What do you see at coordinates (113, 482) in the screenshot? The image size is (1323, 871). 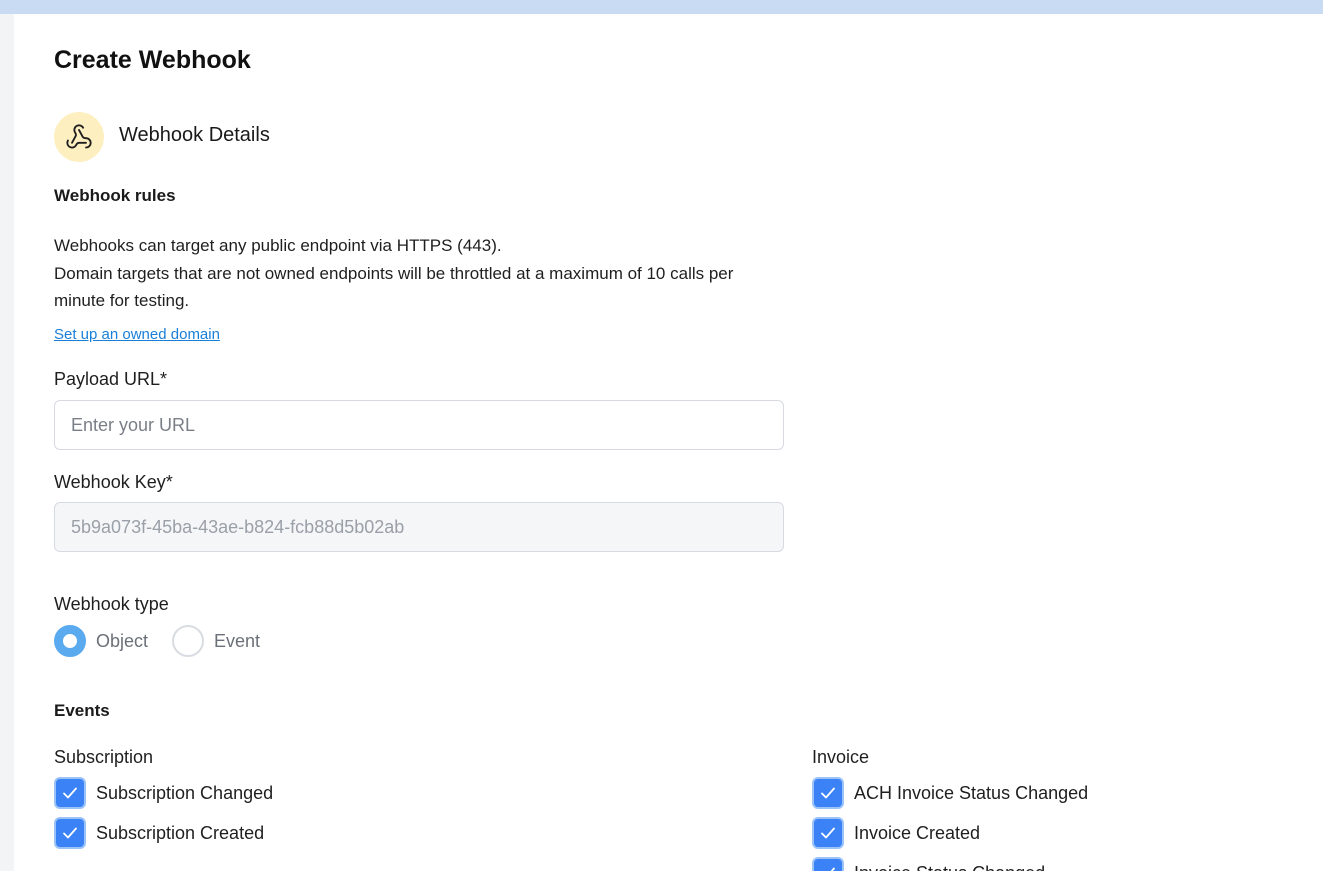 I see `webhook-key-label: Webhook Key*` at bounding box center [113, 482].